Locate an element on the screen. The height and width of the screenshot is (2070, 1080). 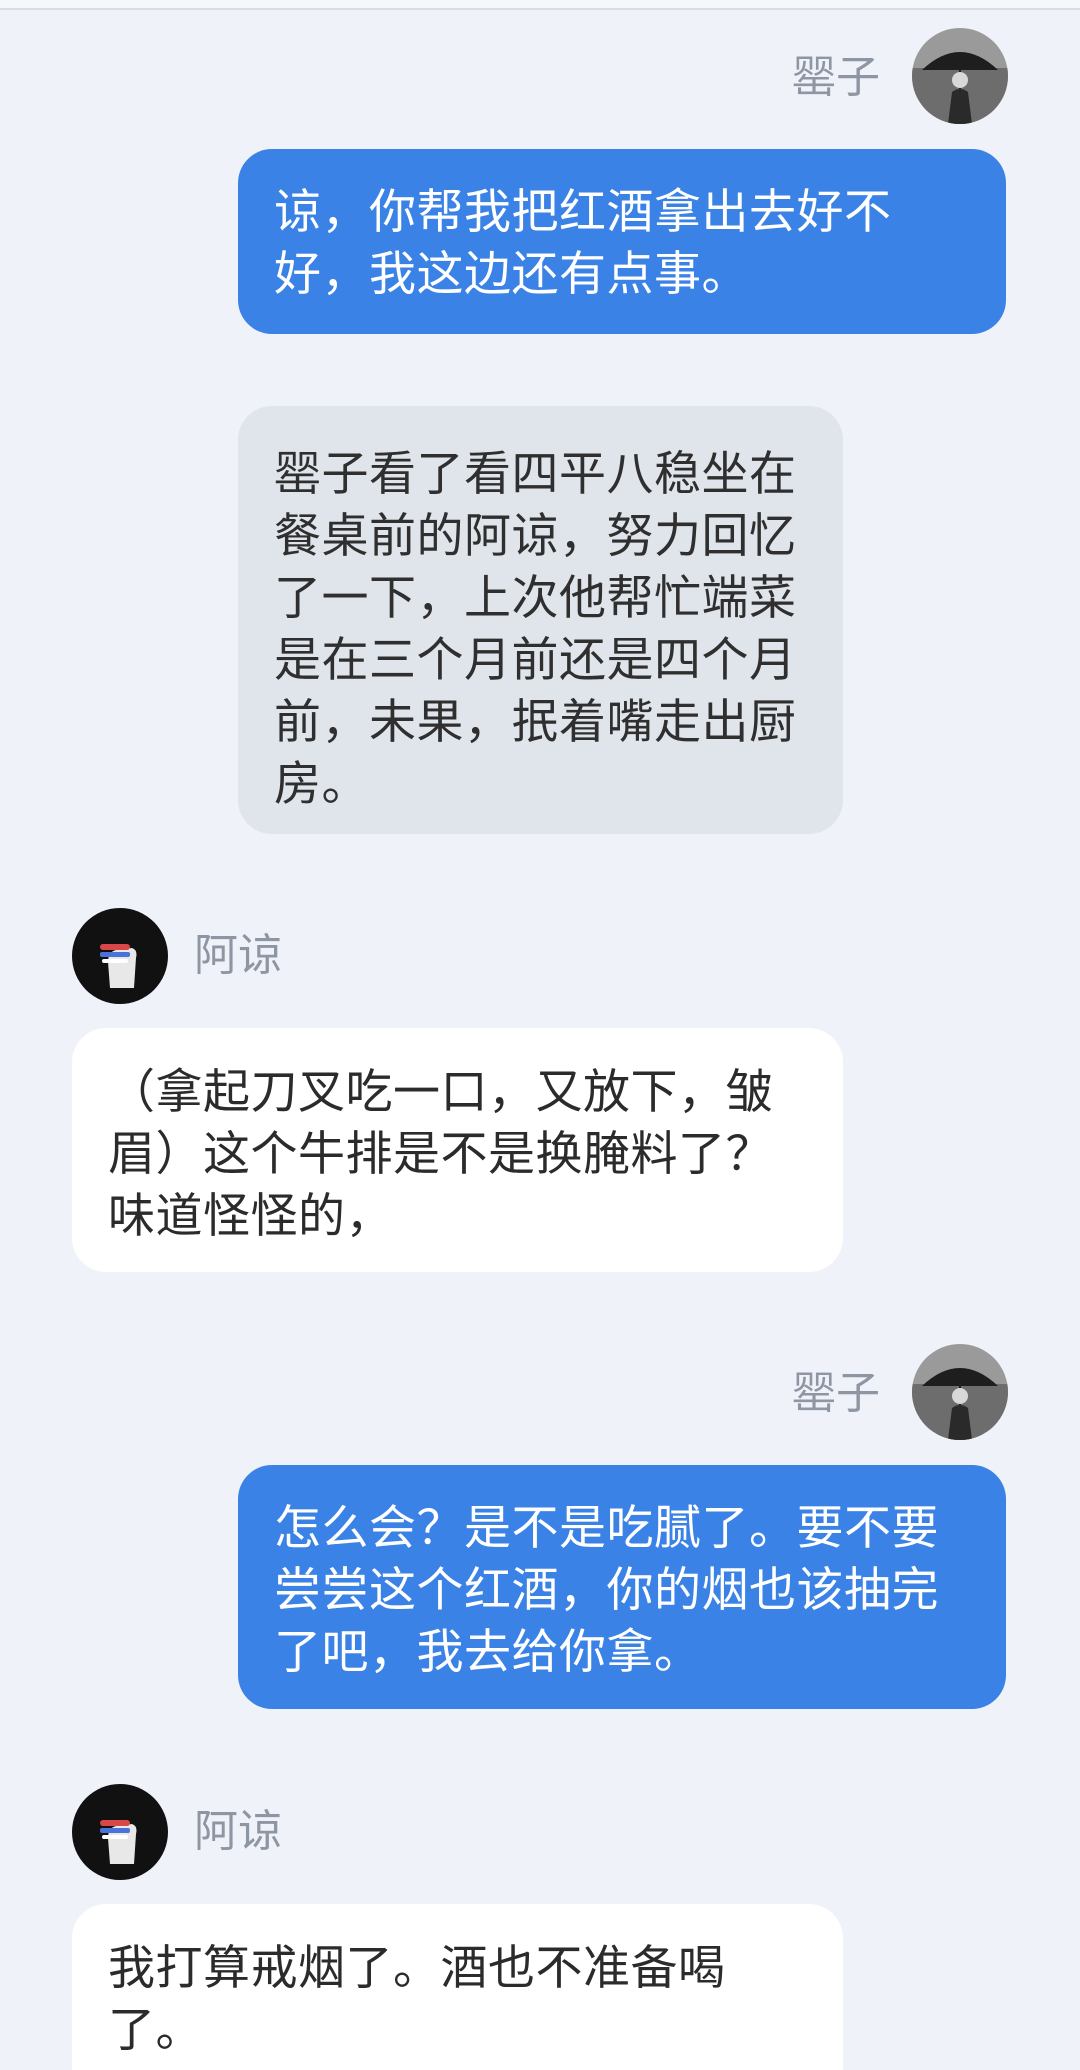
message-bubble: 怎么会？是不是吃腻了。要不要尝尝这个红酒，你的烟也该抽完了吧，我去给你拿。 is located at coordinates (622, 1587).